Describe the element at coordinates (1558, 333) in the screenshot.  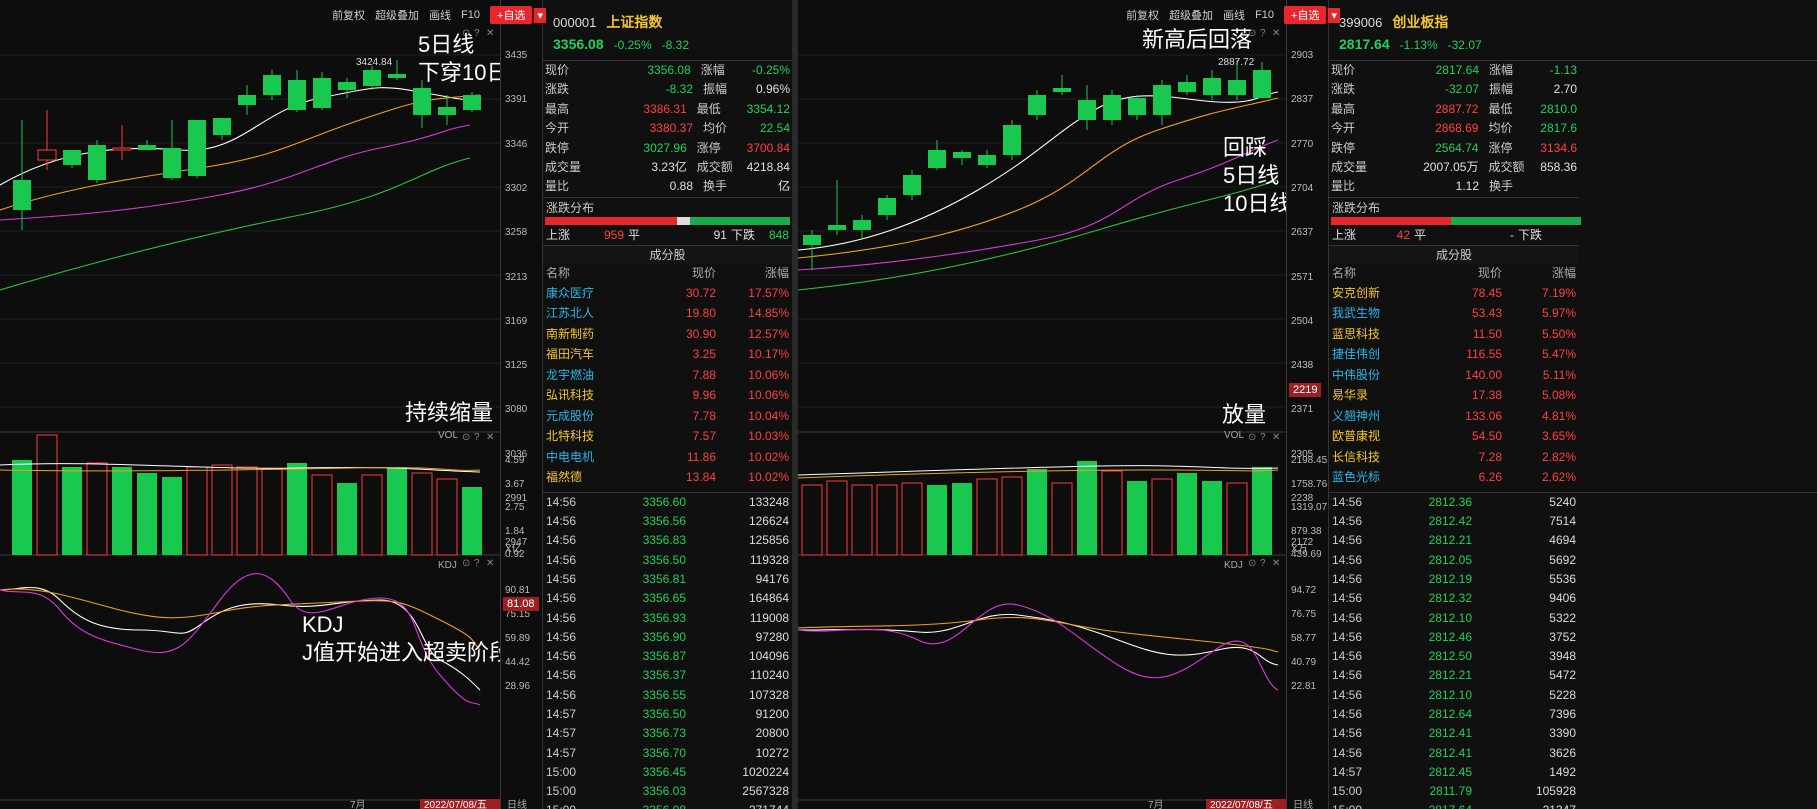
I see `constituent-change: 5.50%` at that location.